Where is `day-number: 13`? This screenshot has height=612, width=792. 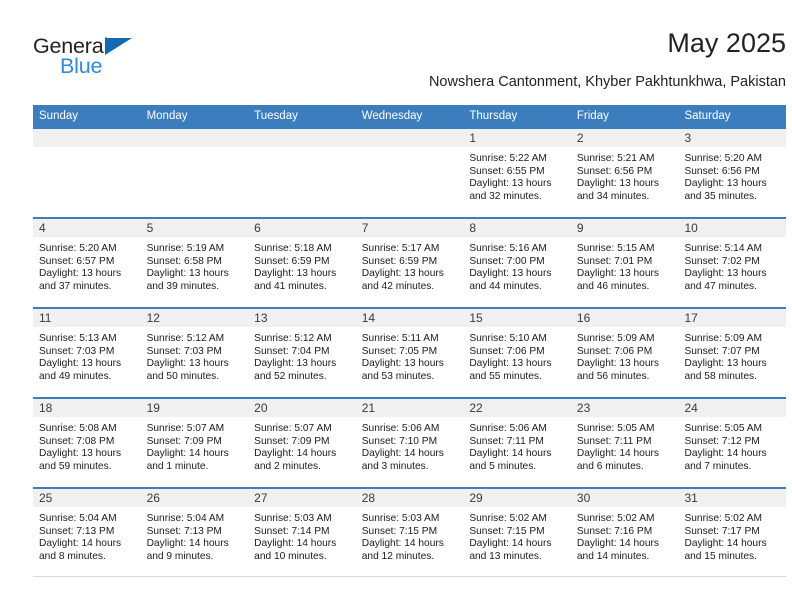
day-number: 13 is located at coordinates (261, 318).